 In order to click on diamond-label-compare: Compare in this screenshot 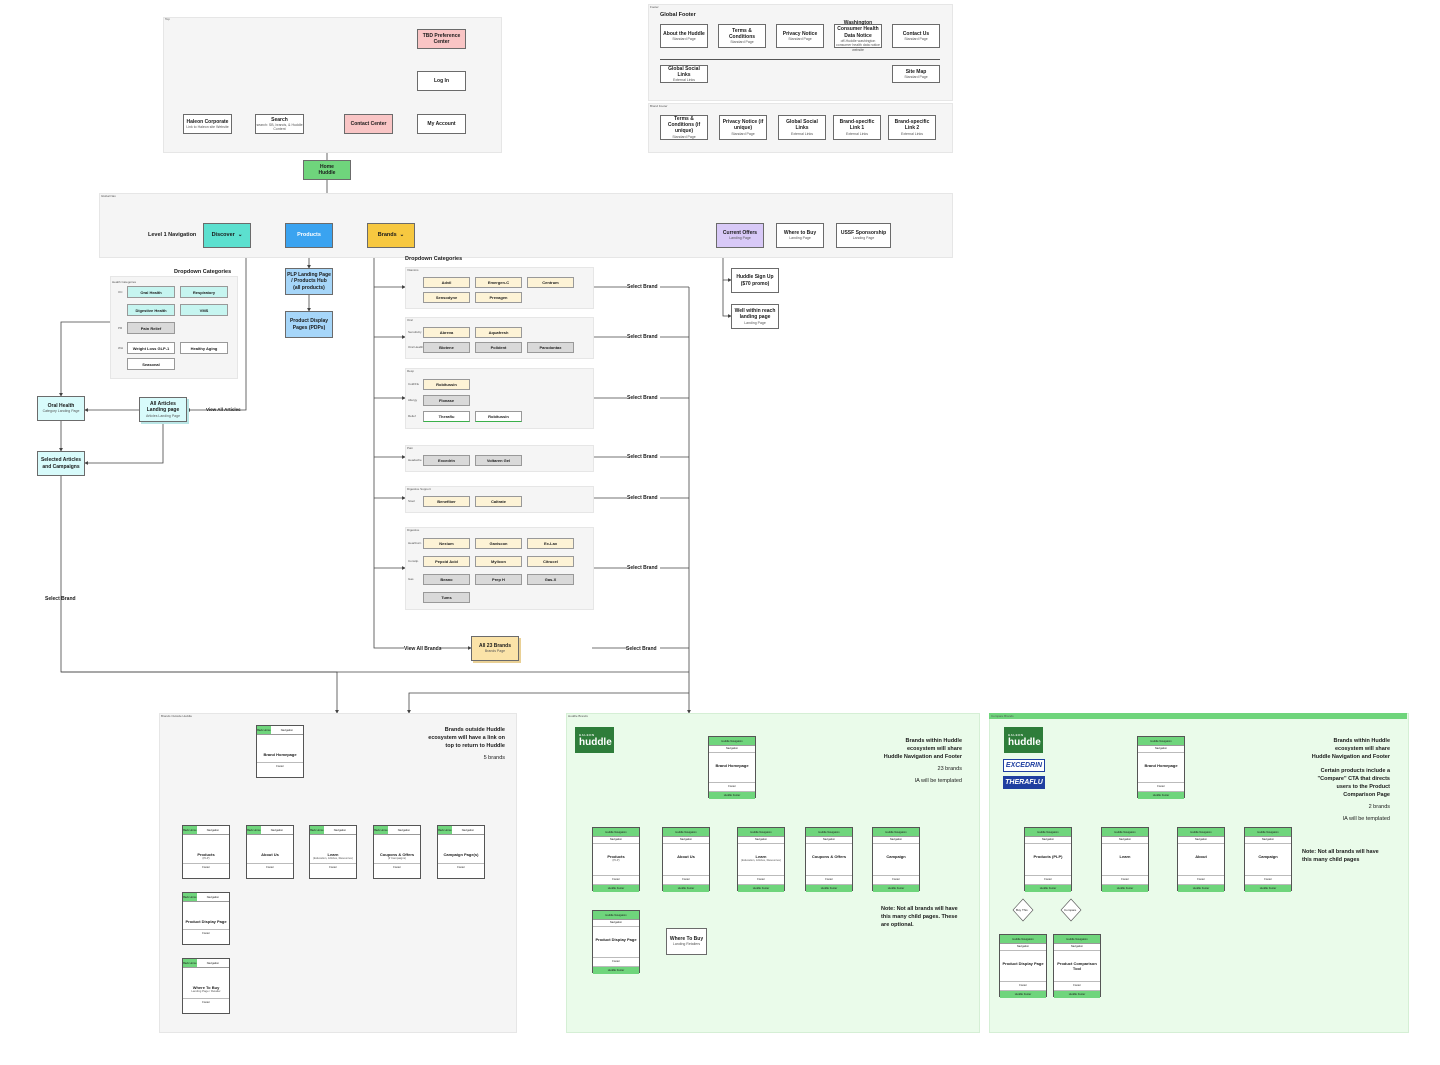, I will do `click(1070, 910)`.